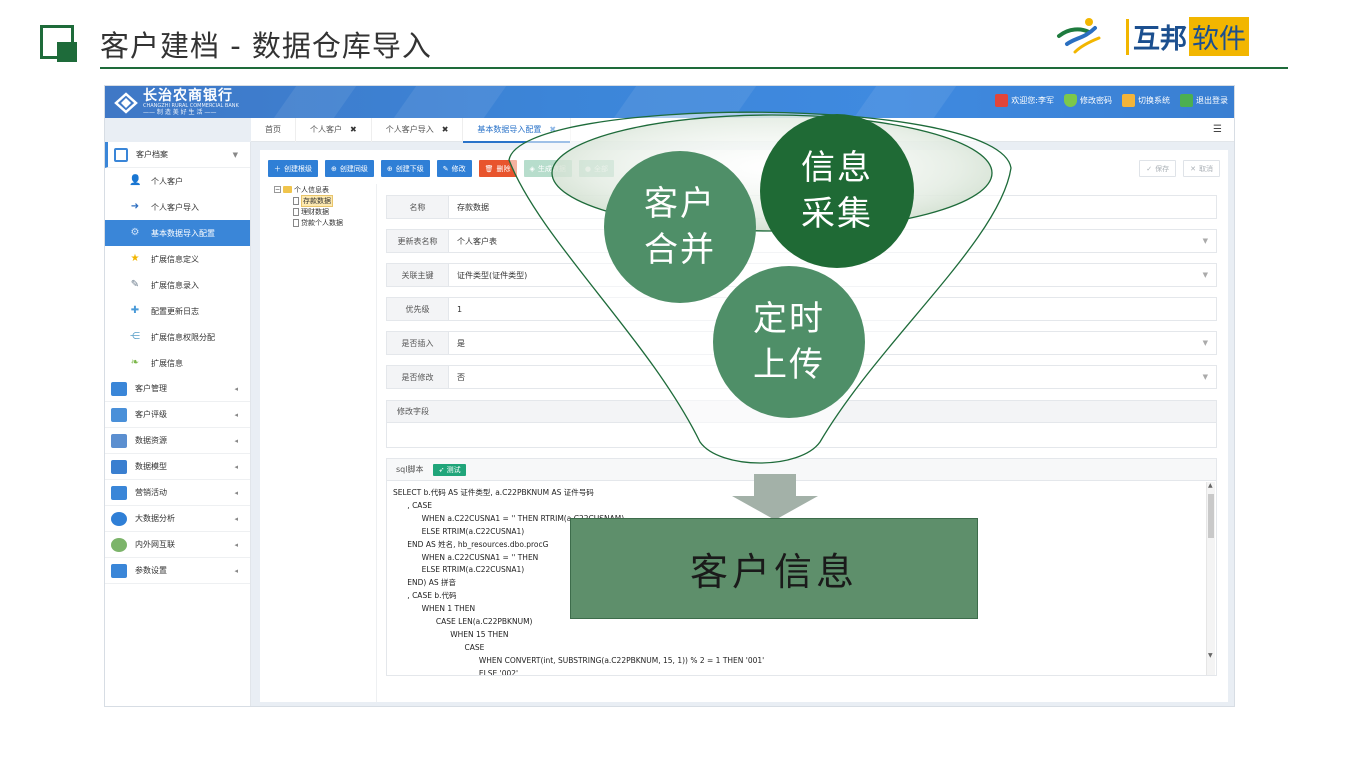  I want to click on pencil-icon: ✎, so click(445, 168).